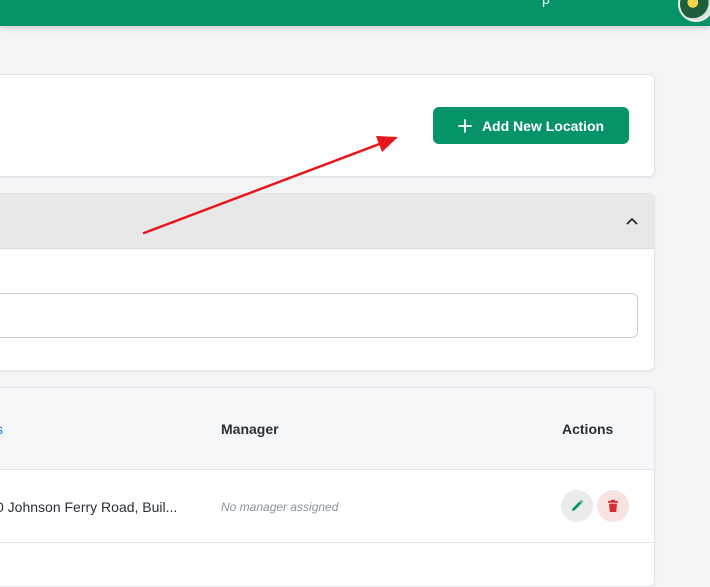 The height and width of the screenshot is (587, 710). I want to click on user-avatar, so click(694, 11).